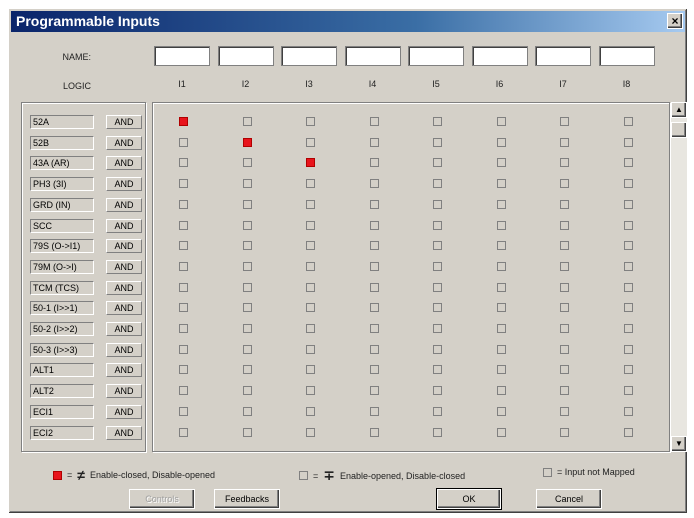 The height and width of the screenshot is (518, 694). Describe the element at coordinates (675, 21) in the screenshot. I see `close-button: ×` at that location.